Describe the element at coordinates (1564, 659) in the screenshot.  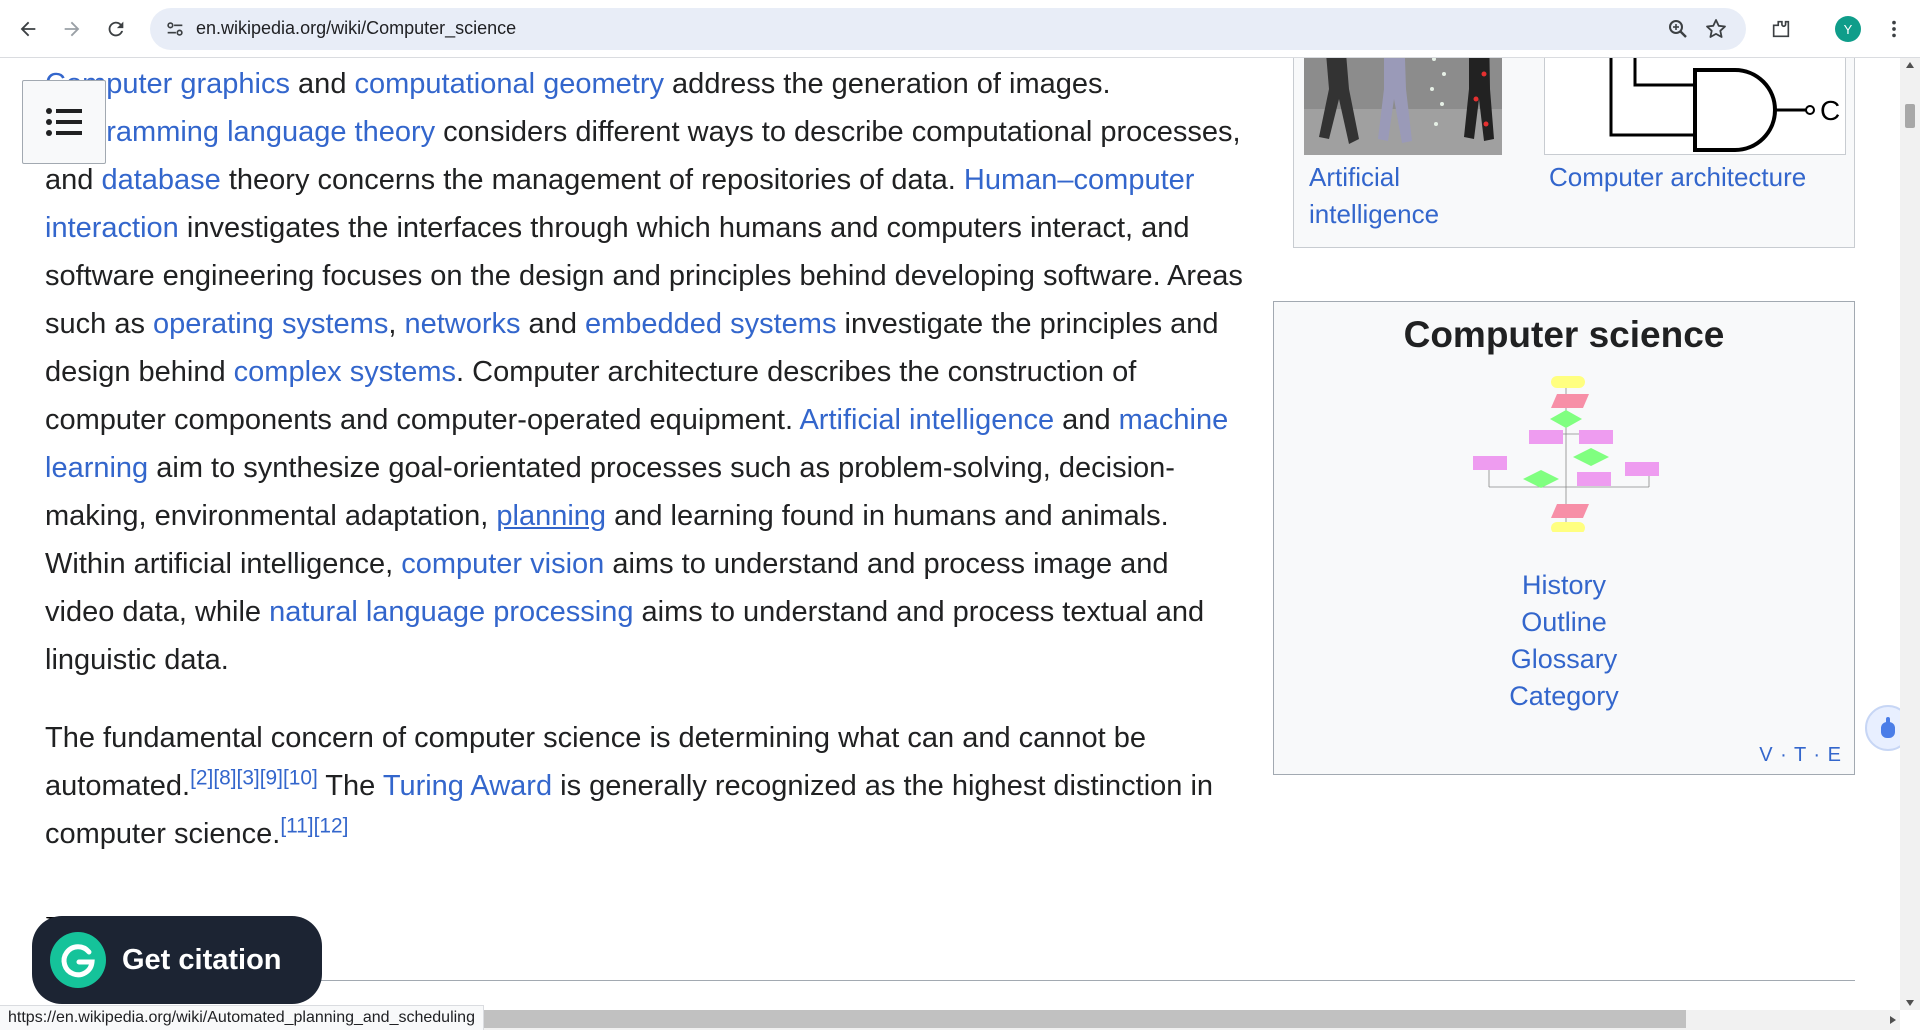
I see `navbox-link-glossary: Glossary` at that location.